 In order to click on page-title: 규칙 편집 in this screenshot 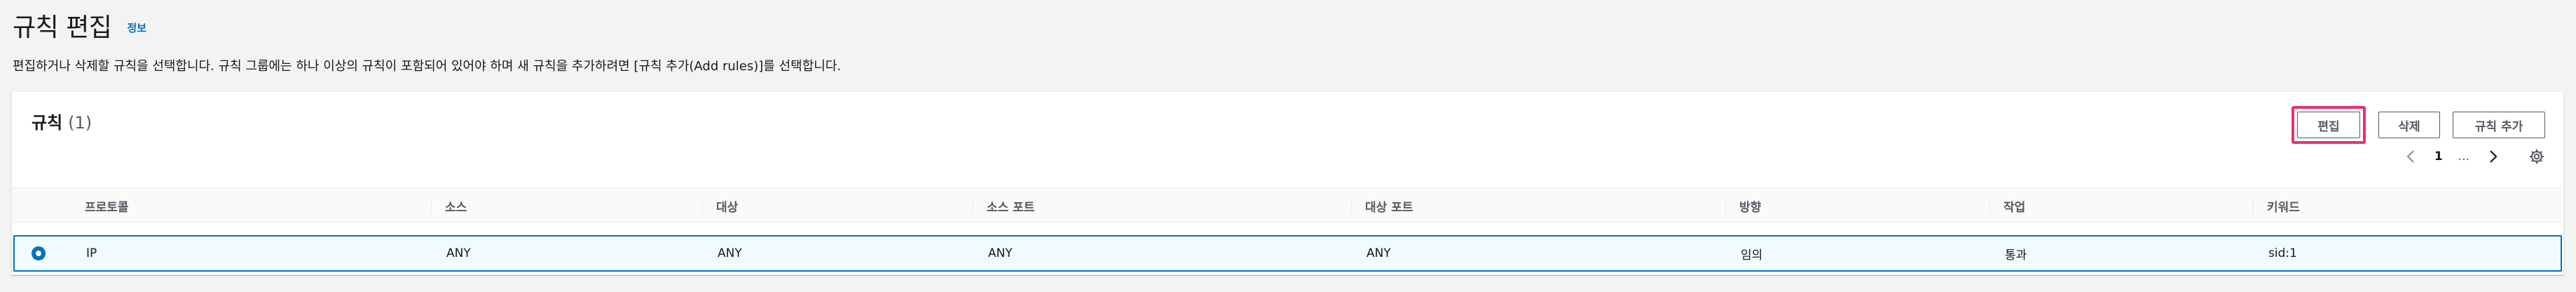, I will do `click(63, 27)`.